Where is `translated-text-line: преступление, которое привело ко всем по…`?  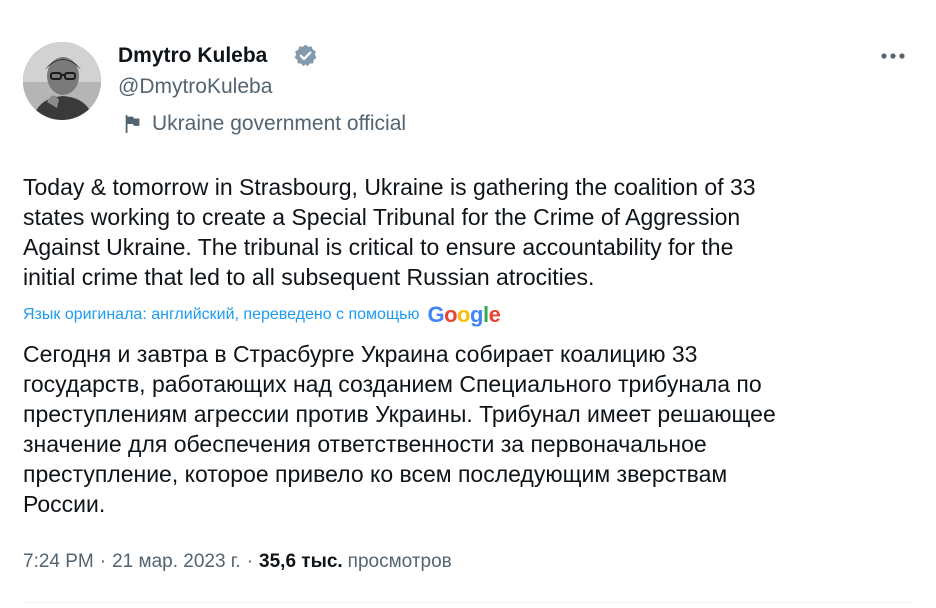
translated-text-line: преступление, которое привело ко всем по… is located at coordinates (375, 474).